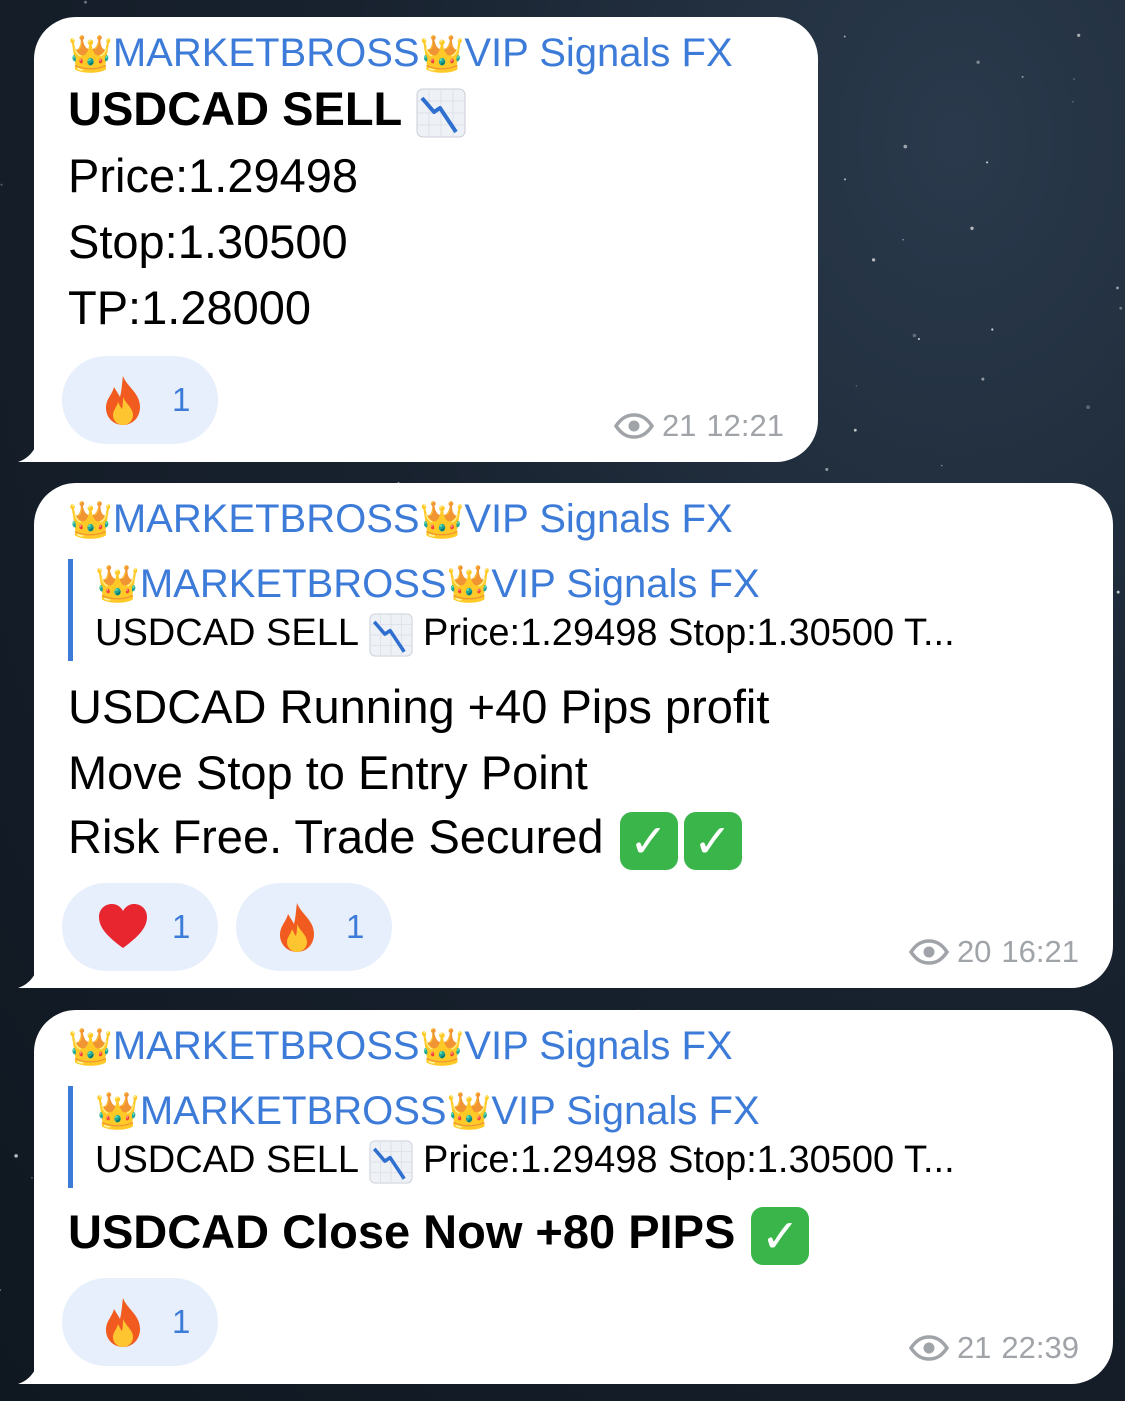  Describe the element at coordinates (213, 175) in the screenshot. I see `message-line: Price:1.29498` at that location.